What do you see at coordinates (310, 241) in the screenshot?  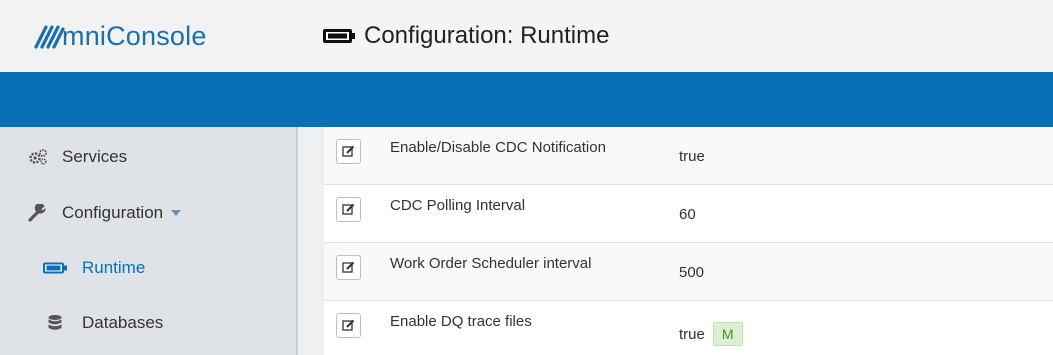 I see `sidebar-divider` at bounding box center [310, 241].